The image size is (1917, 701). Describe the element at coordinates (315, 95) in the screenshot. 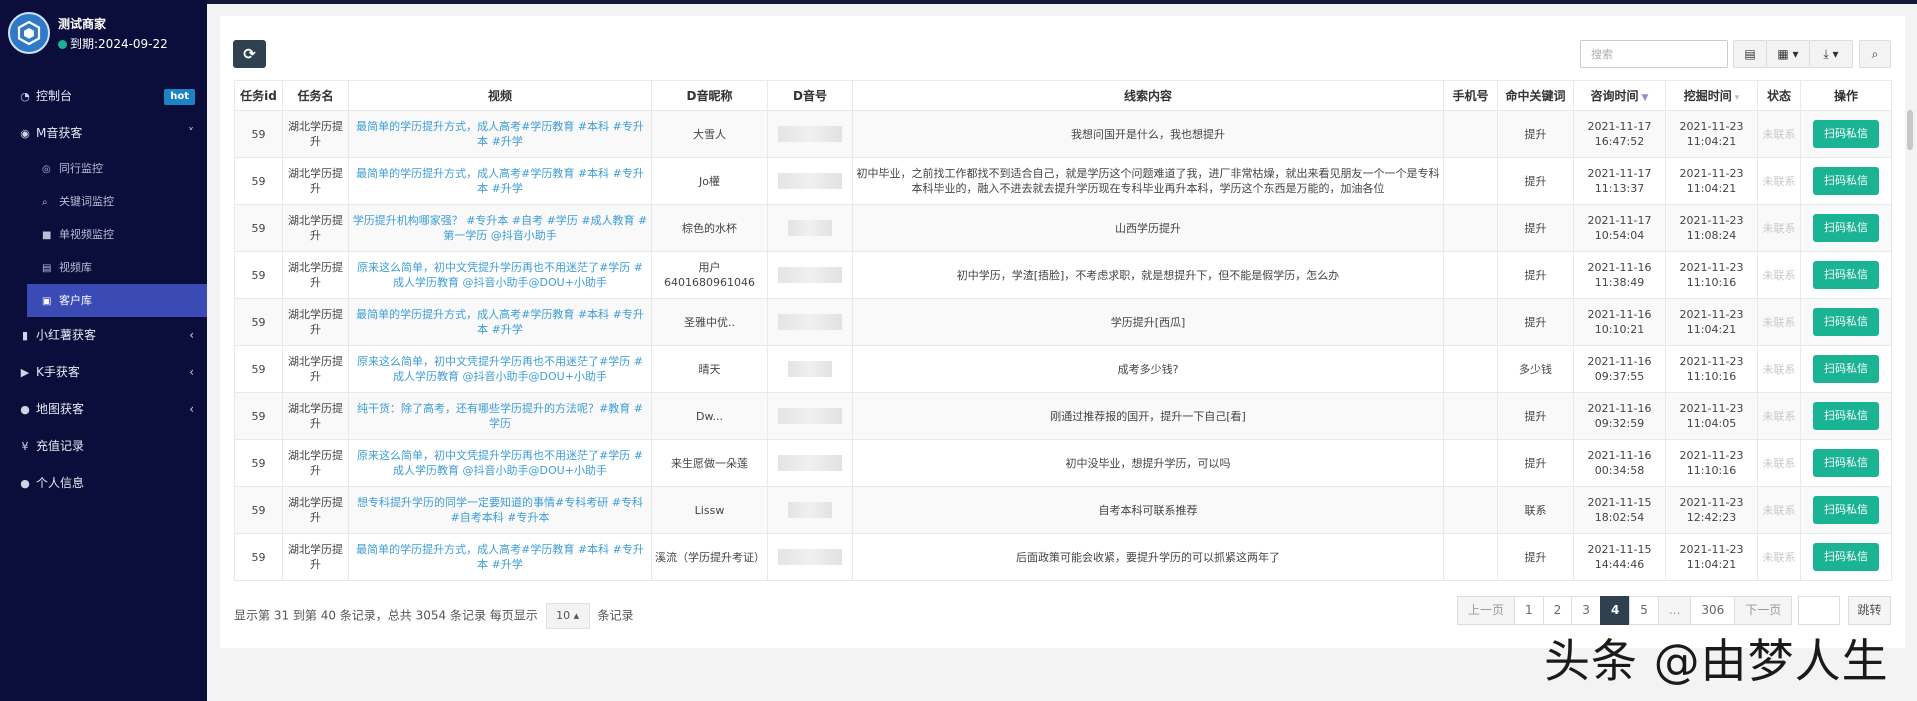

I see `col-task-name: 任务名` at that location.